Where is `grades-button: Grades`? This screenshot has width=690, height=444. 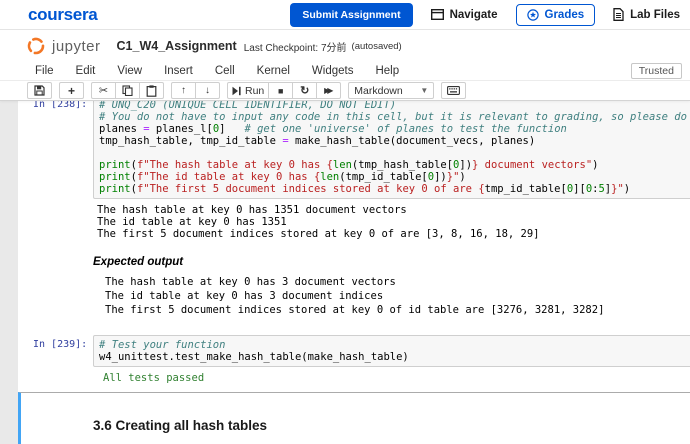 grades-button: Grades is located at coordinates (555, 14).